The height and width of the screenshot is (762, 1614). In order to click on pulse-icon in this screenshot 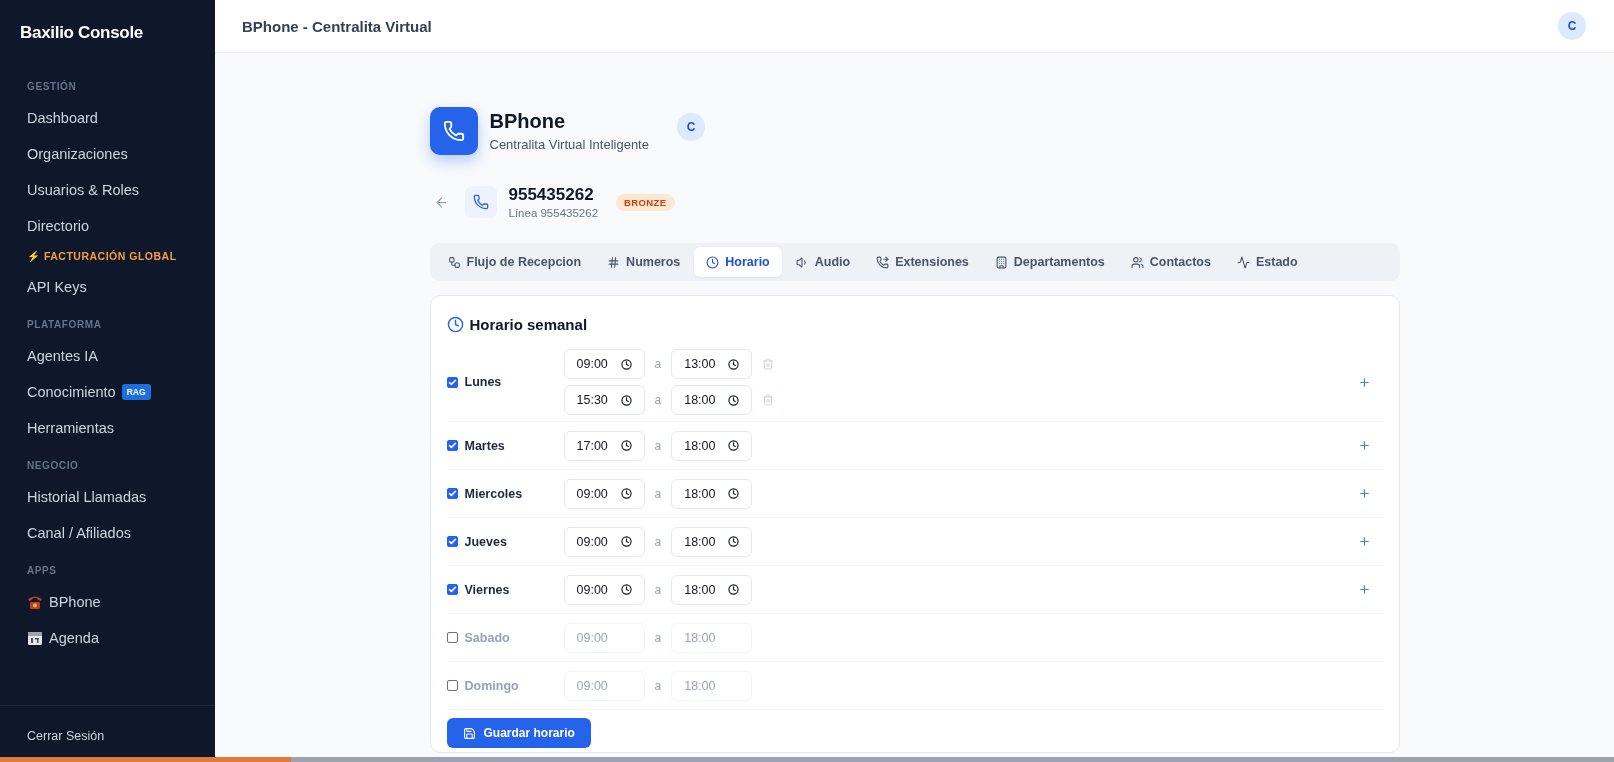, I will do `click(1243, 262)`.